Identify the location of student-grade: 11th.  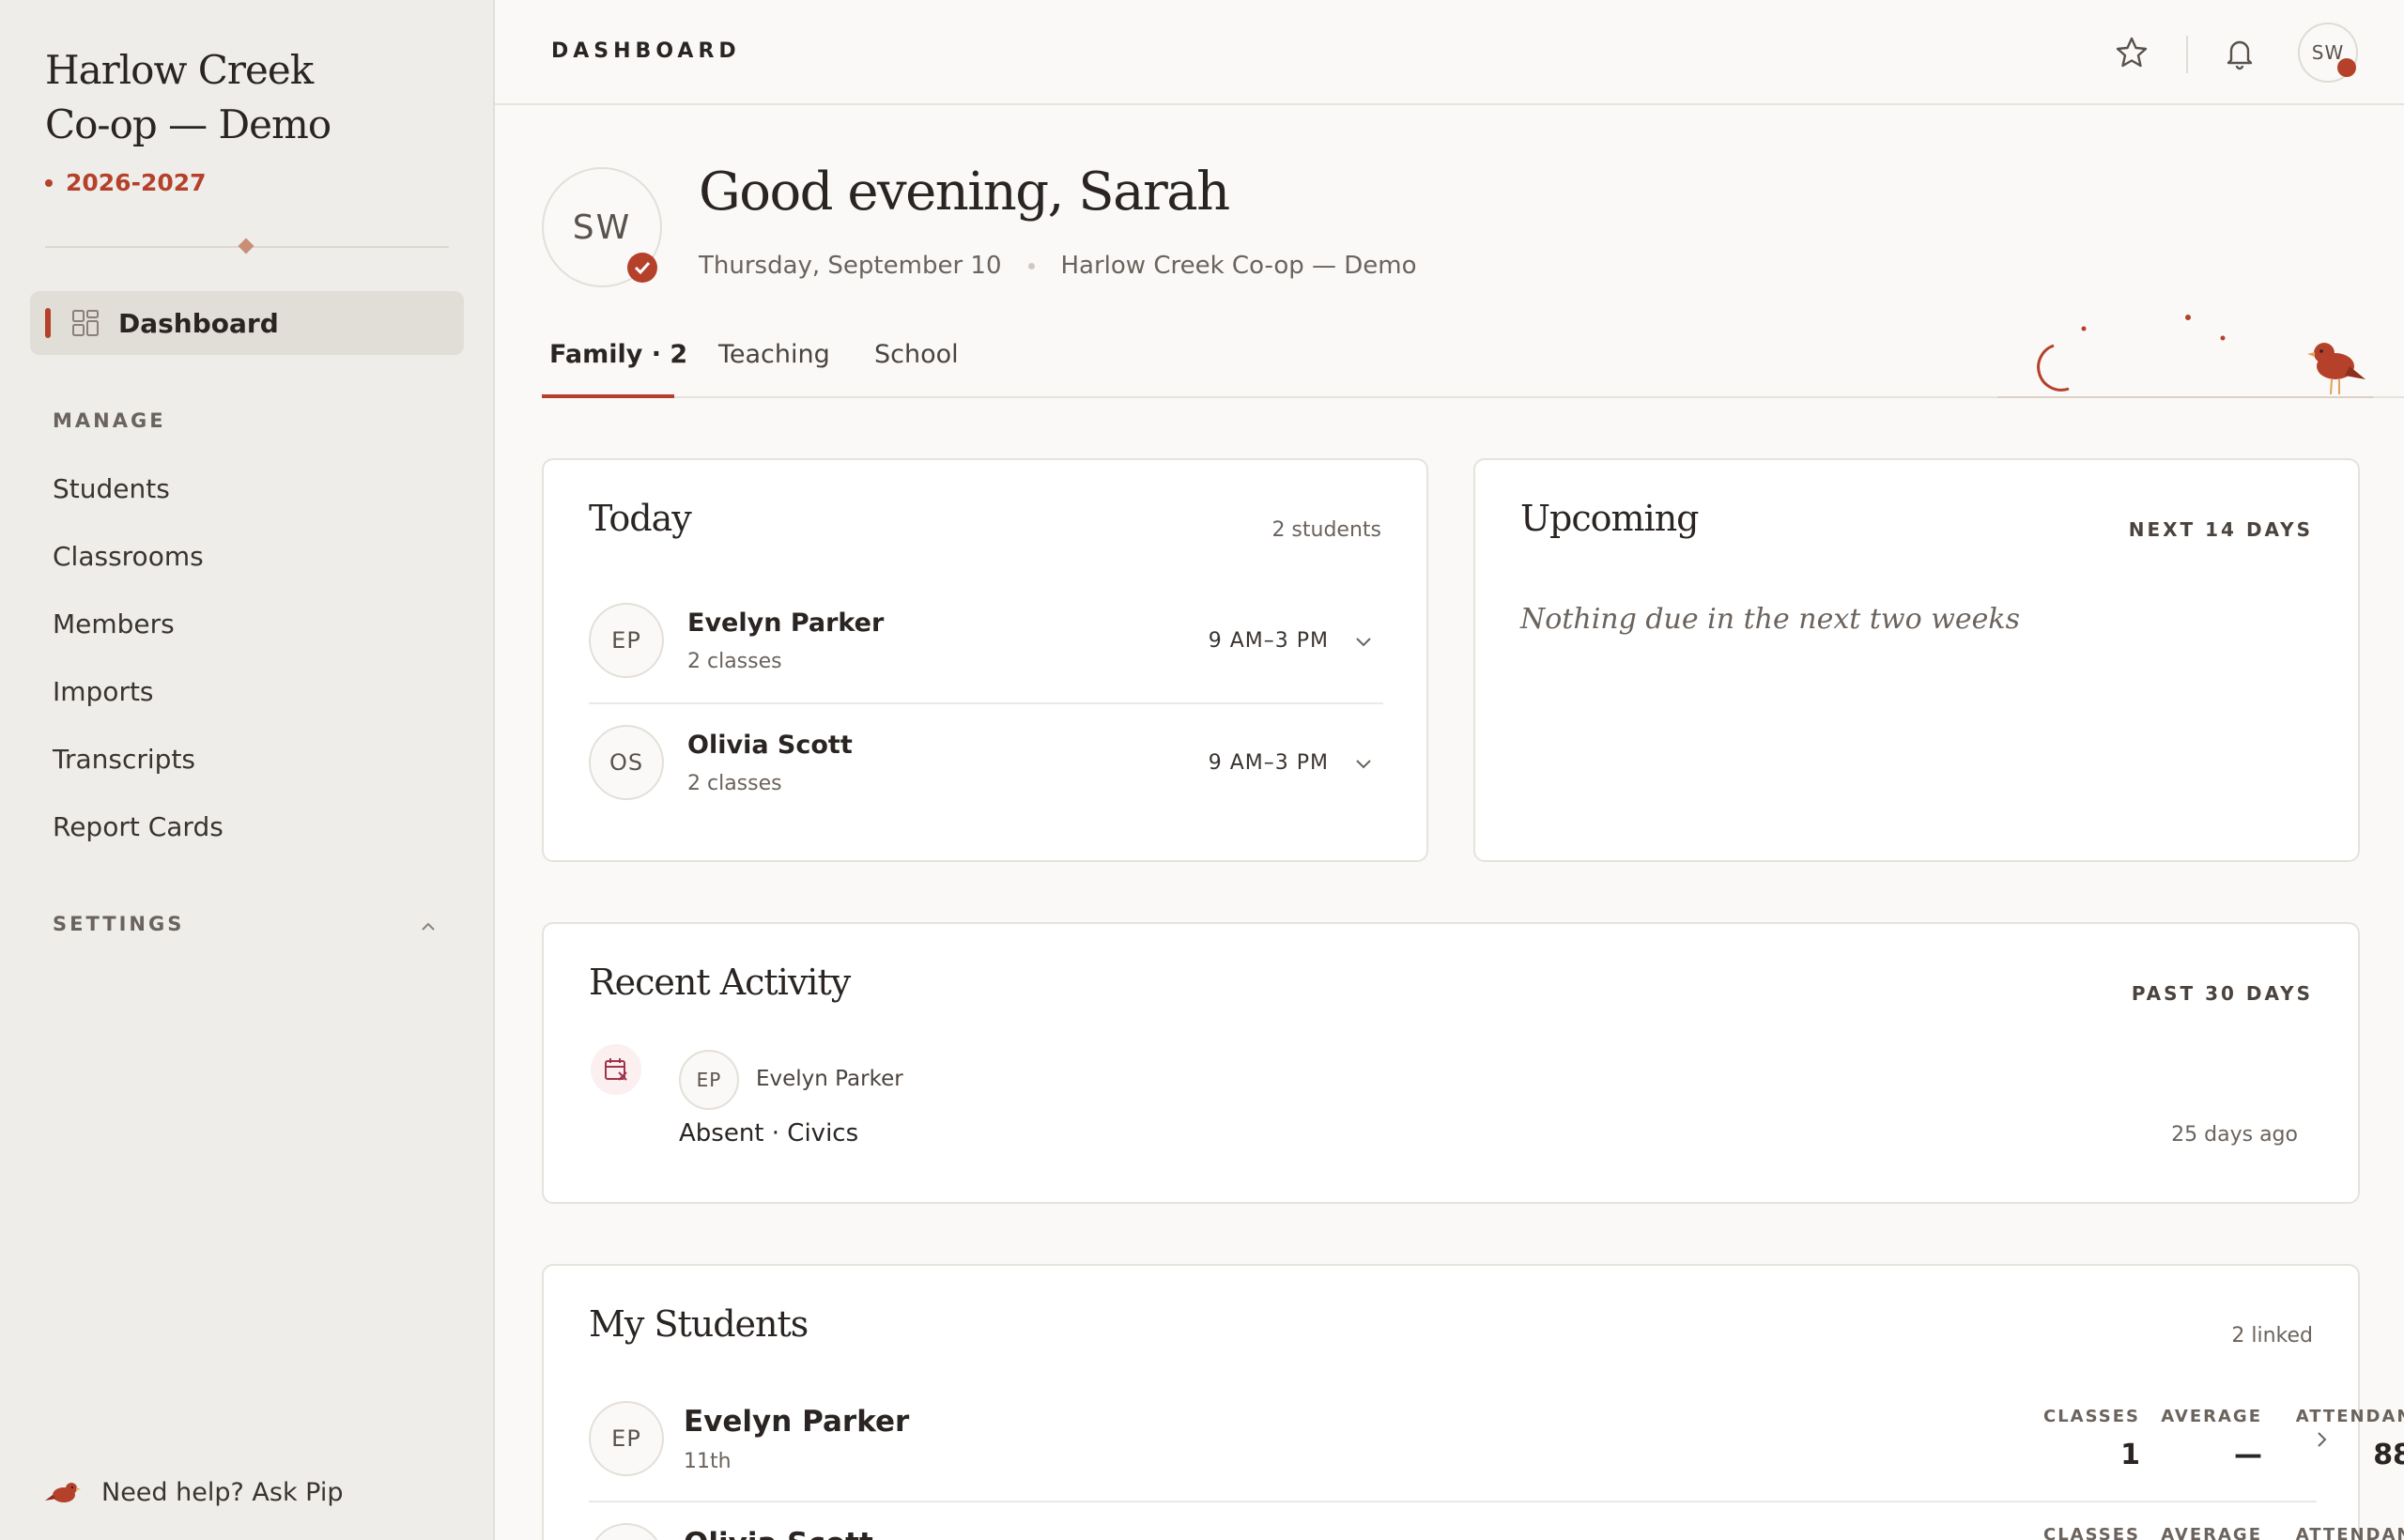
(708, 1461).